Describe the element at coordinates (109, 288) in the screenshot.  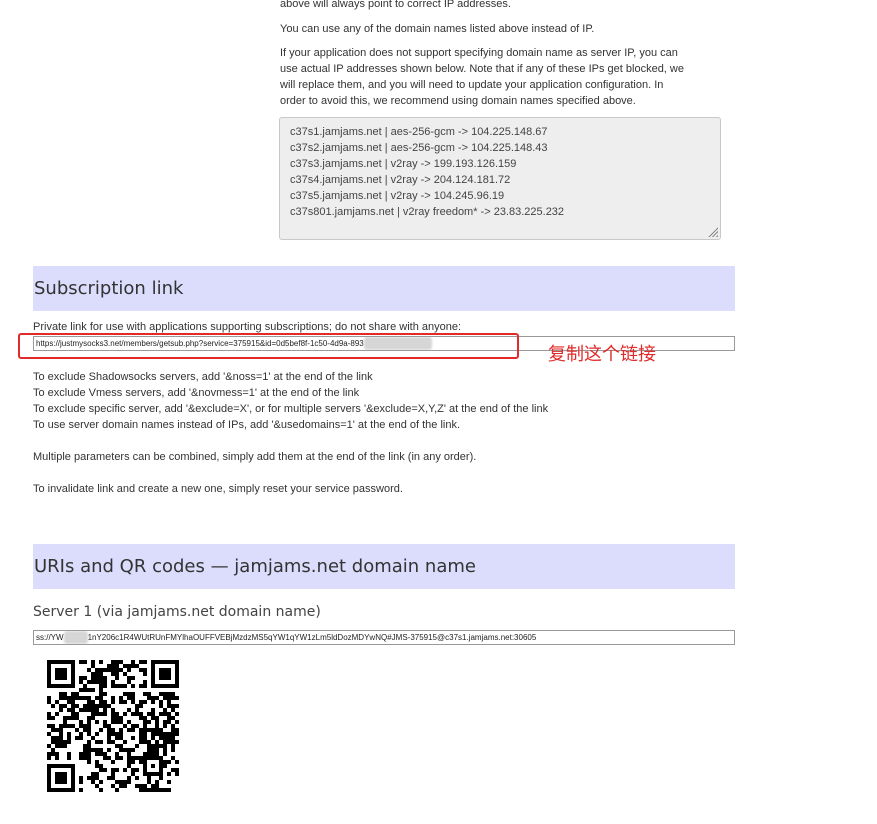
I see `subscription-section-title: Subscription link` at that location.